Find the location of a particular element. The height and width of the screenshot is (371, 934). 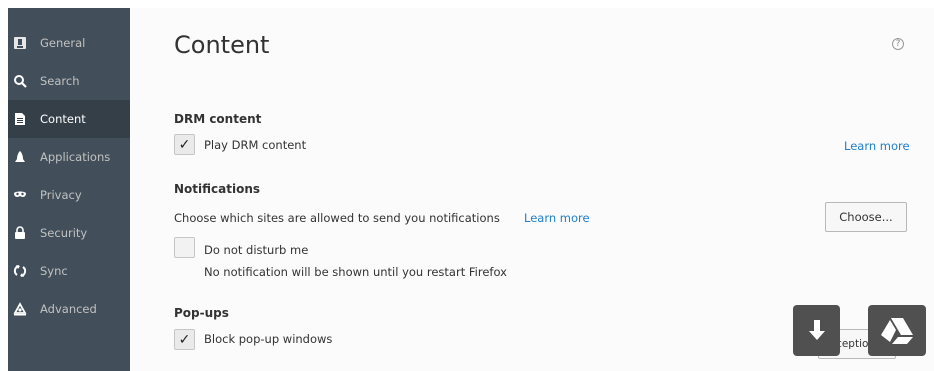

play-drm-checkbox: ✓ is located at coordinates (184, 144).